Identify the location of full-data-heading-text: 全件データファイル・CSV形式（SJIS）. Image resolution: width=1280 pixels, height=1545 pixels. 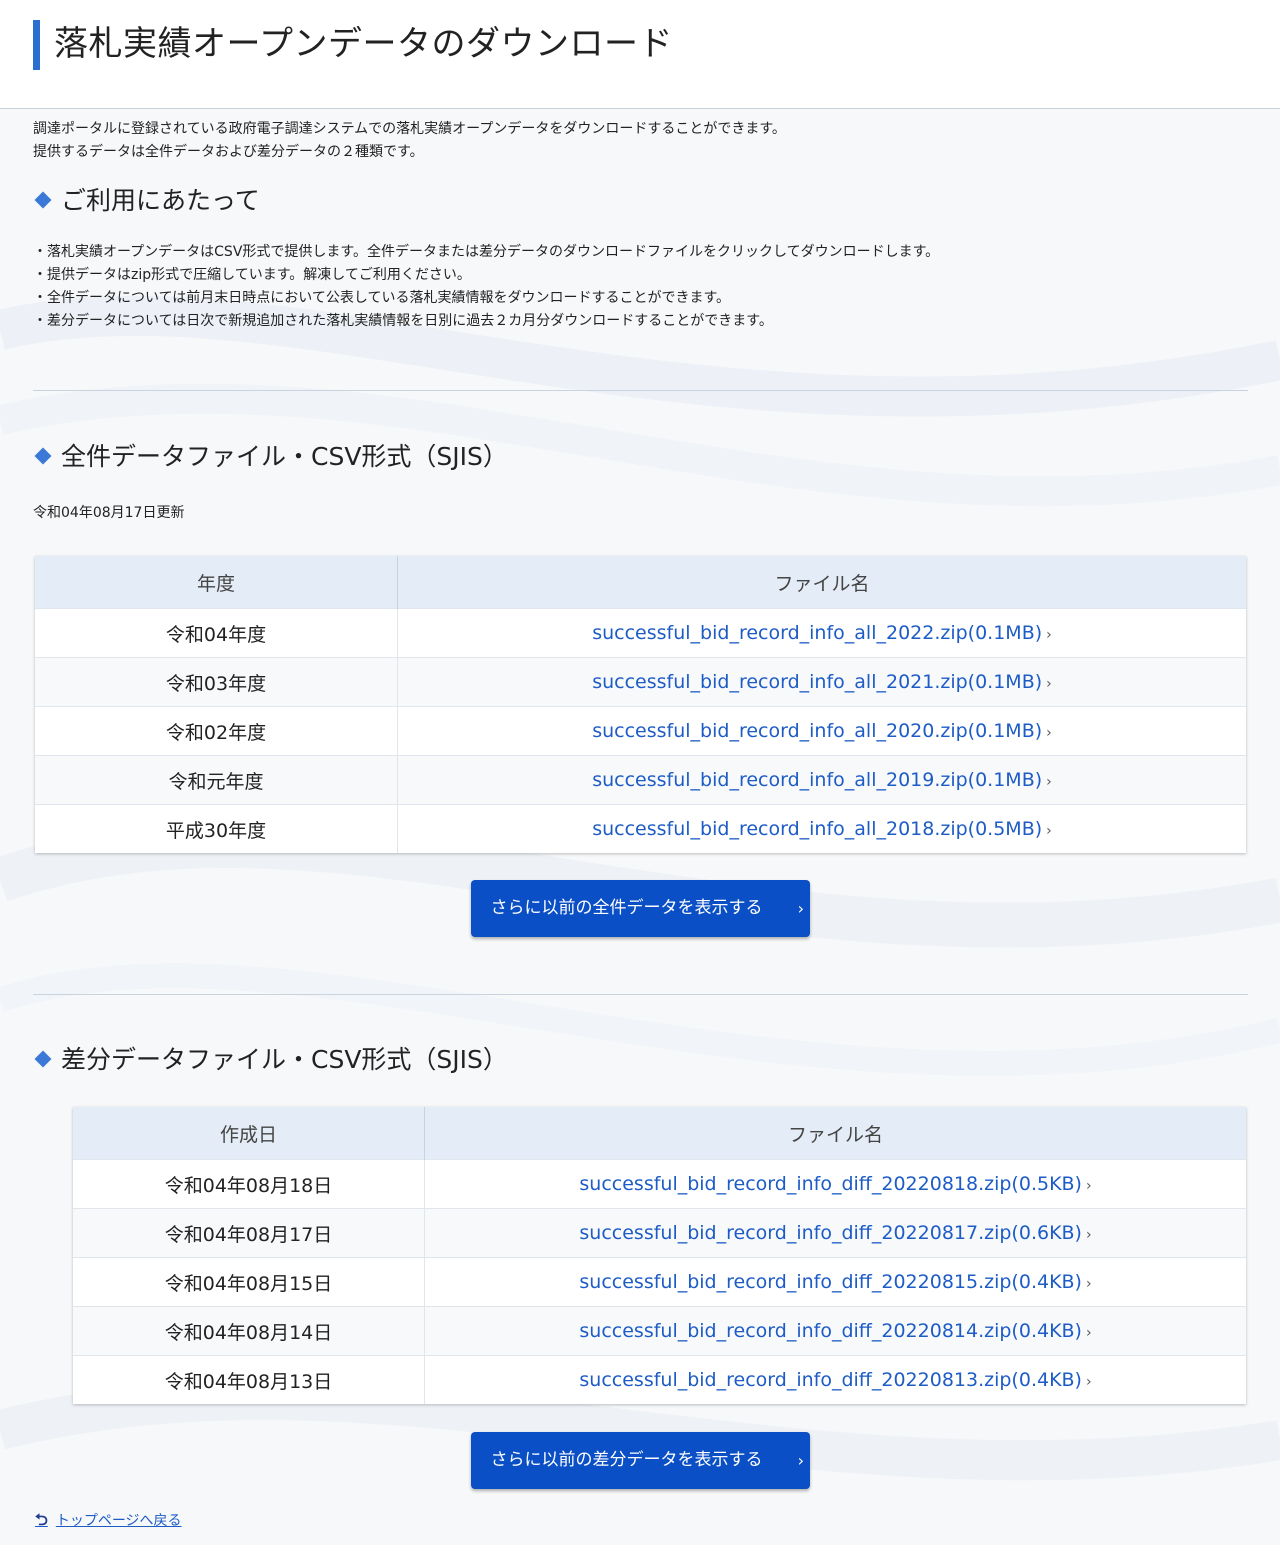
(284, 456).